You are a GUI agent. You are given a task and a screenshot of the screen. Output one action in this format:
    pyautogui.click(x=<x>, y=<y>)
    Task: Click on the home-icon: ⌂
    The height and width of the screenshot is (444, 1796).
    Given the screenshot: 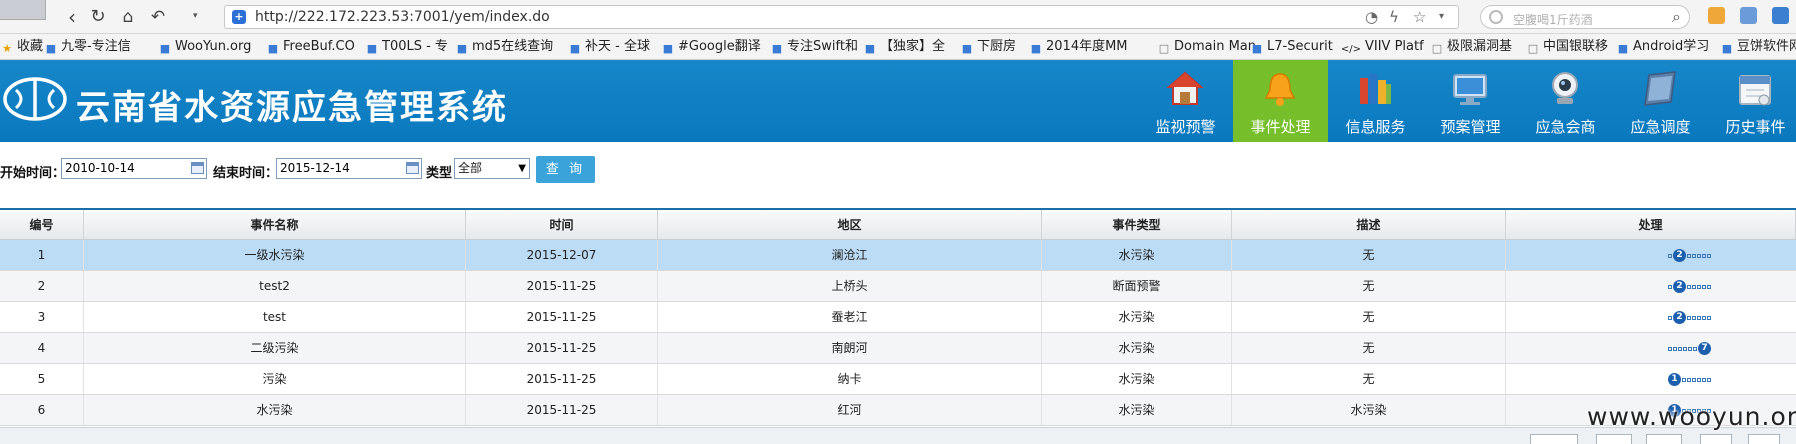 What is the action you would take?
    pyautogui.click(x=128, y=17)
    